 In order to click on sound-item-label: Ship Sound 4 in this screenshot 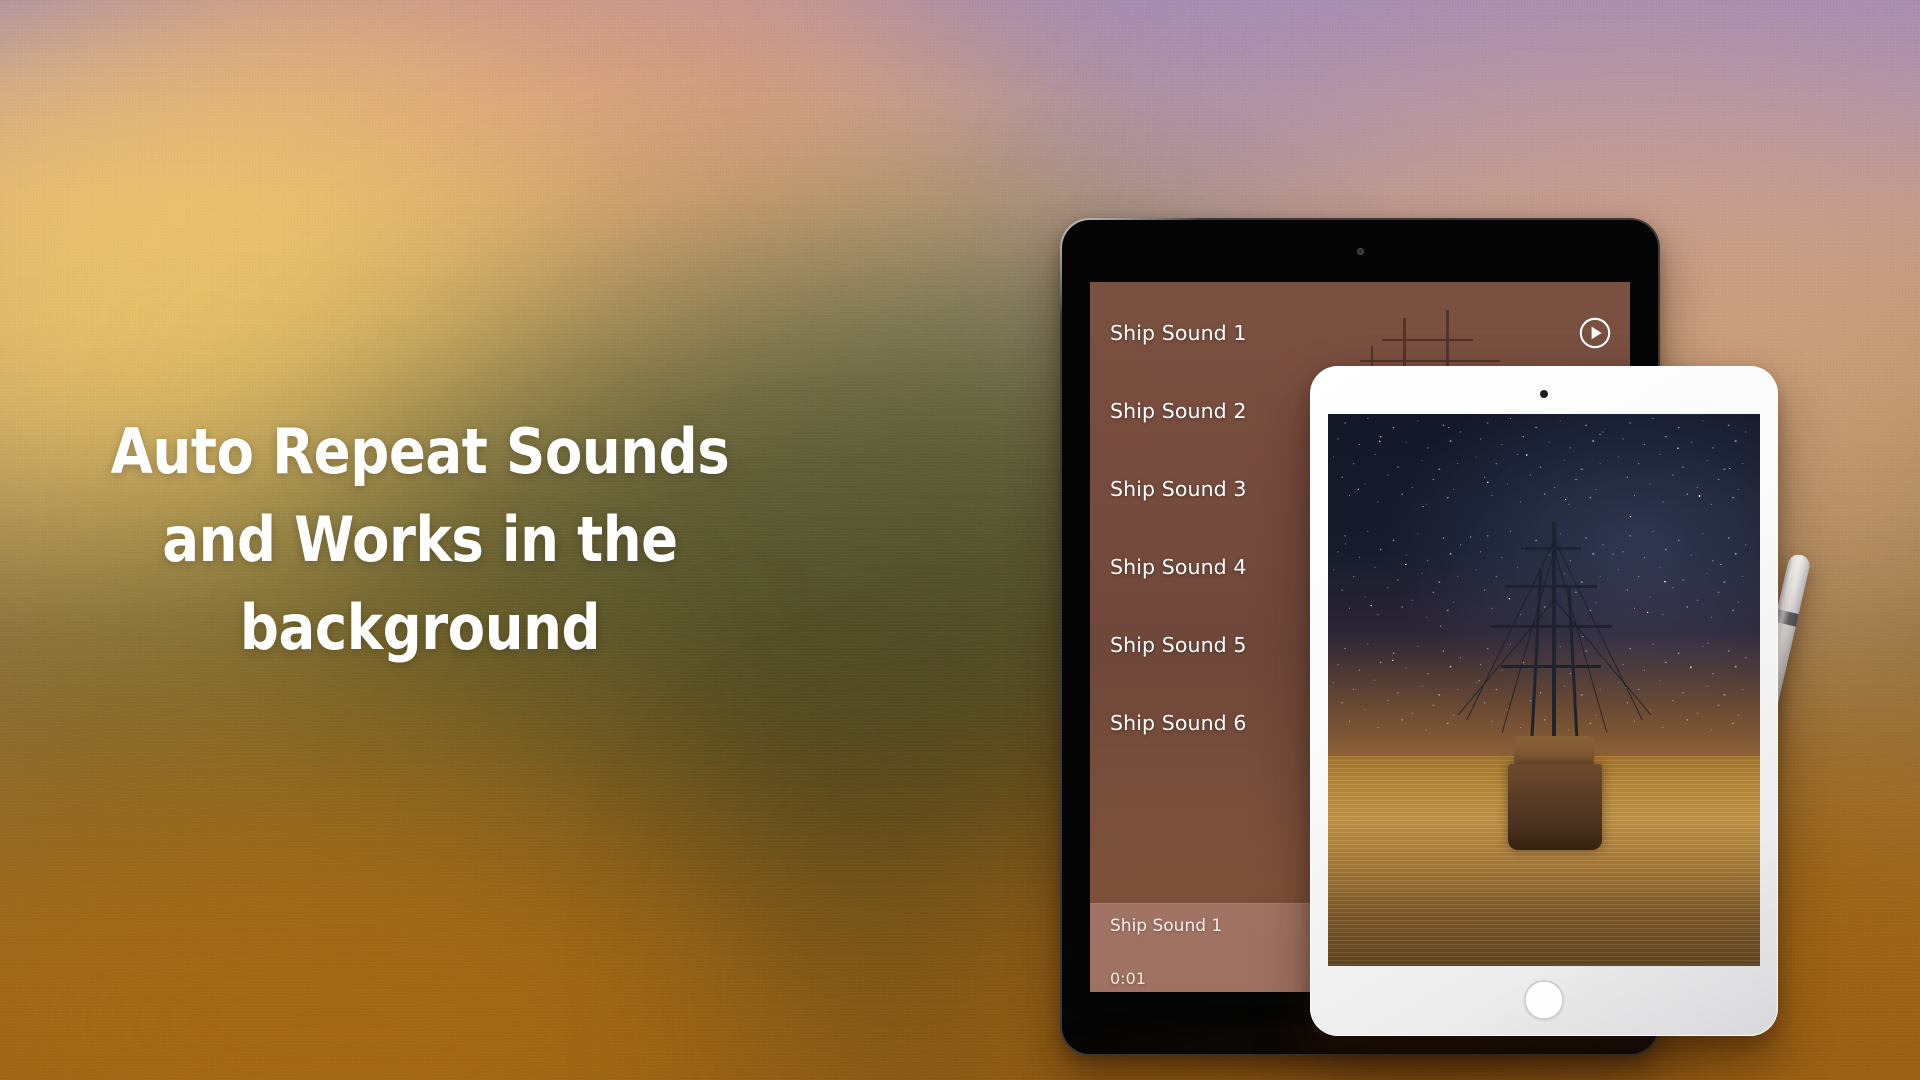, I will do `click(1178, 567)`.